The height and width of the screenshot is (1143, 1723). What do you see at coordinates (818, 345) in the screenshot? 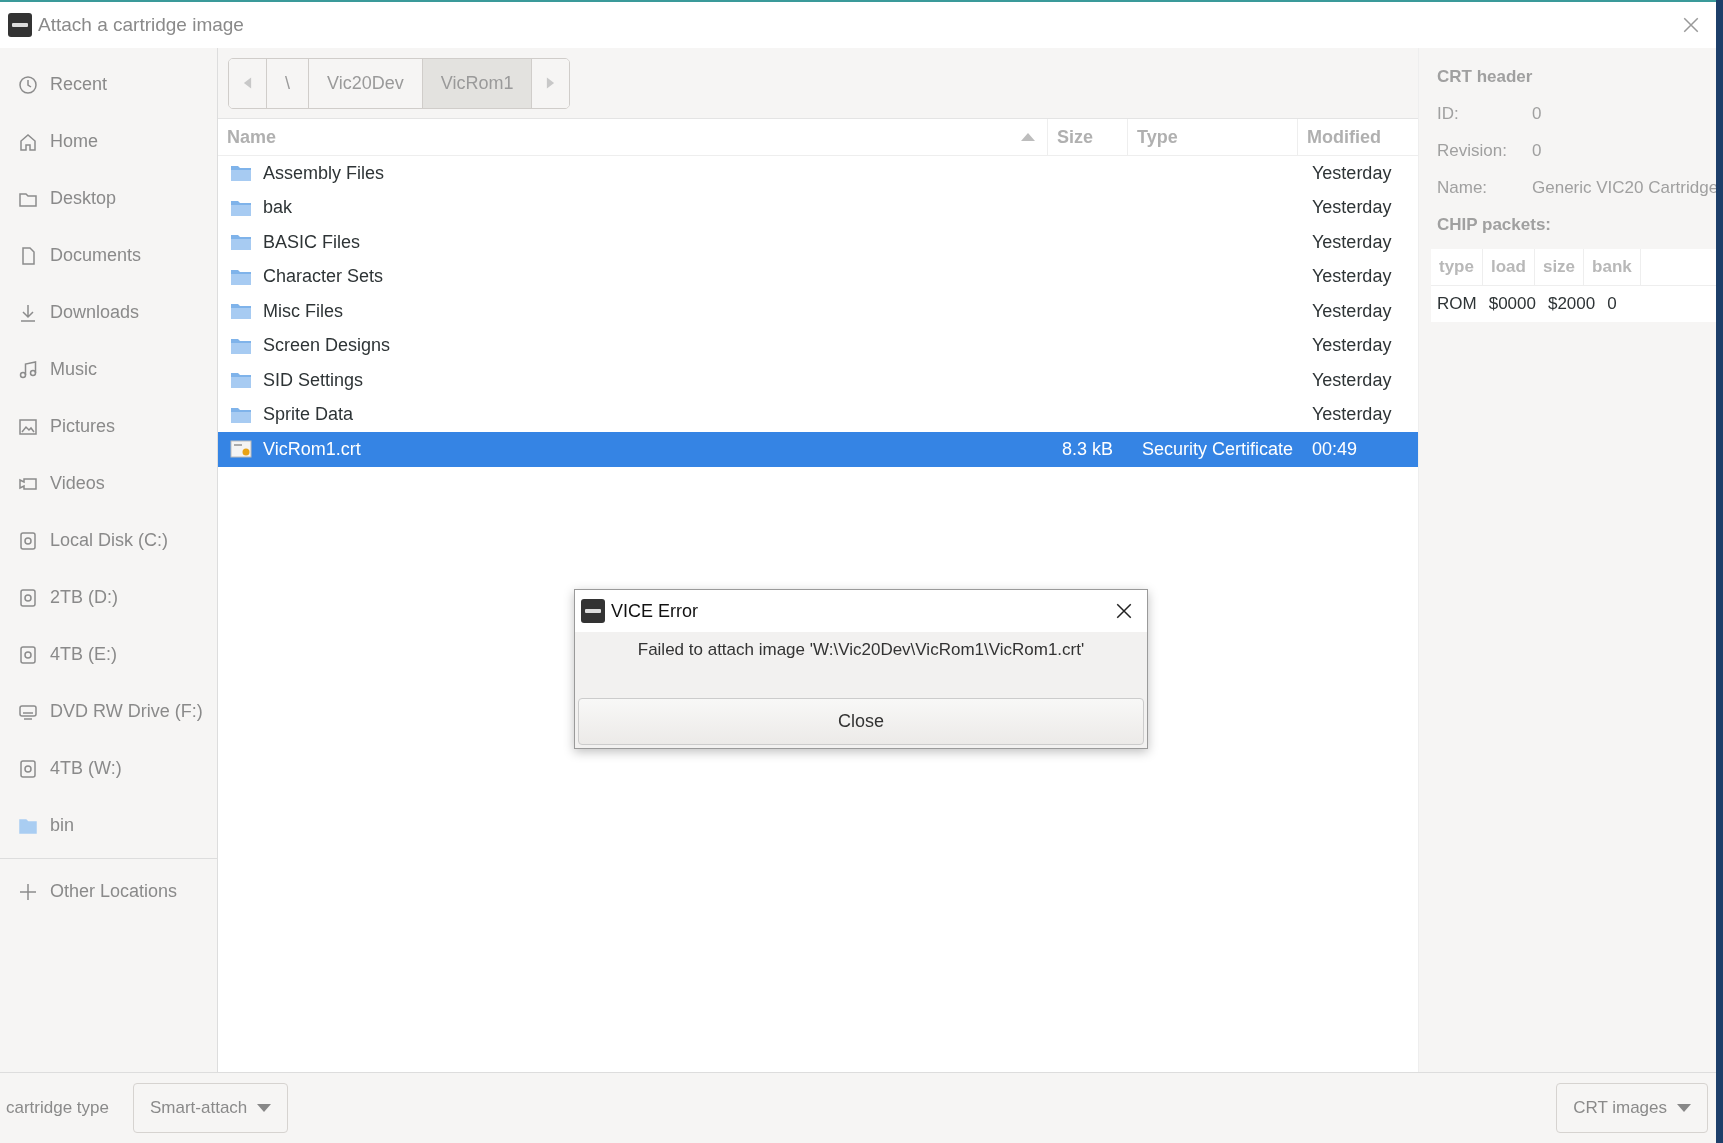
I see `file-row: Screen Designs Yesterday` at bounding box center [818, 345].